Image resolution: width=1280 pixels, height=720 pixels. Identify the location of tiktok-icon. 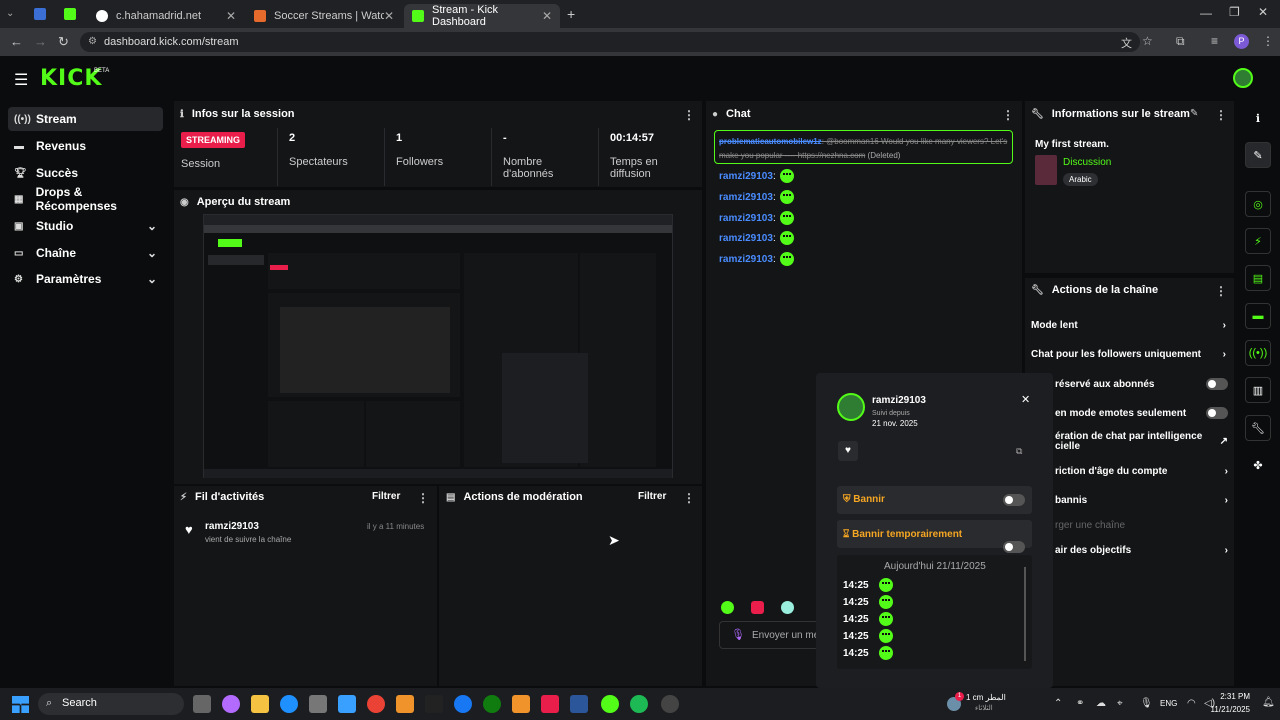
(434, 704).